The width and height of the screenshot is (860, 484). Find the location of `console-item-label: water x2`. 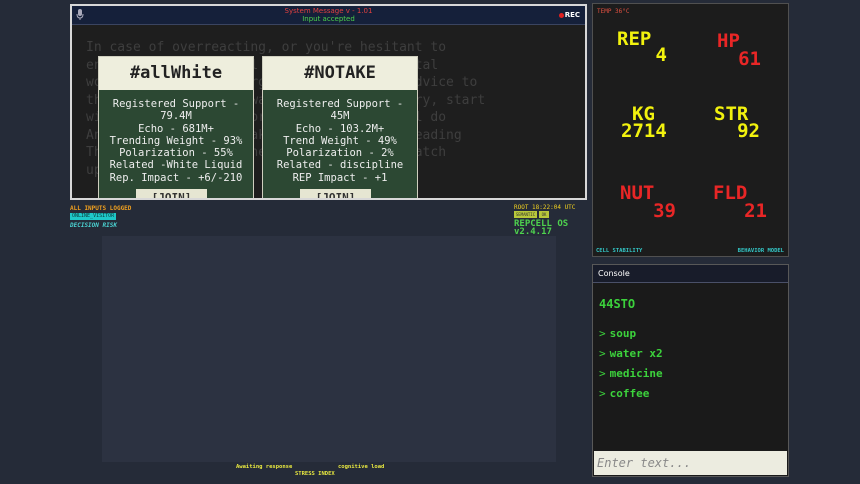

console-item-label: water x2 is located at coordinates (636, 353).